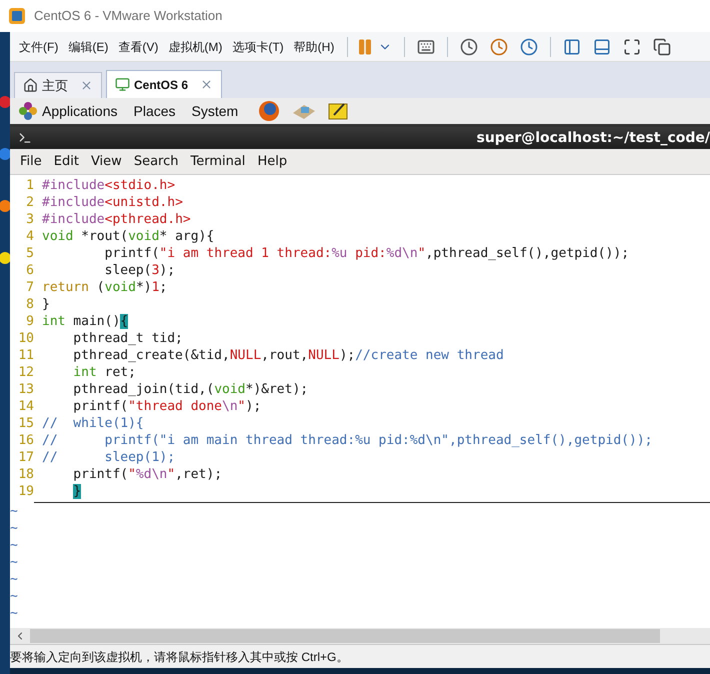 This screenshot has width=710, height=674. I want to click on tab: 主页, so click(58, 85).